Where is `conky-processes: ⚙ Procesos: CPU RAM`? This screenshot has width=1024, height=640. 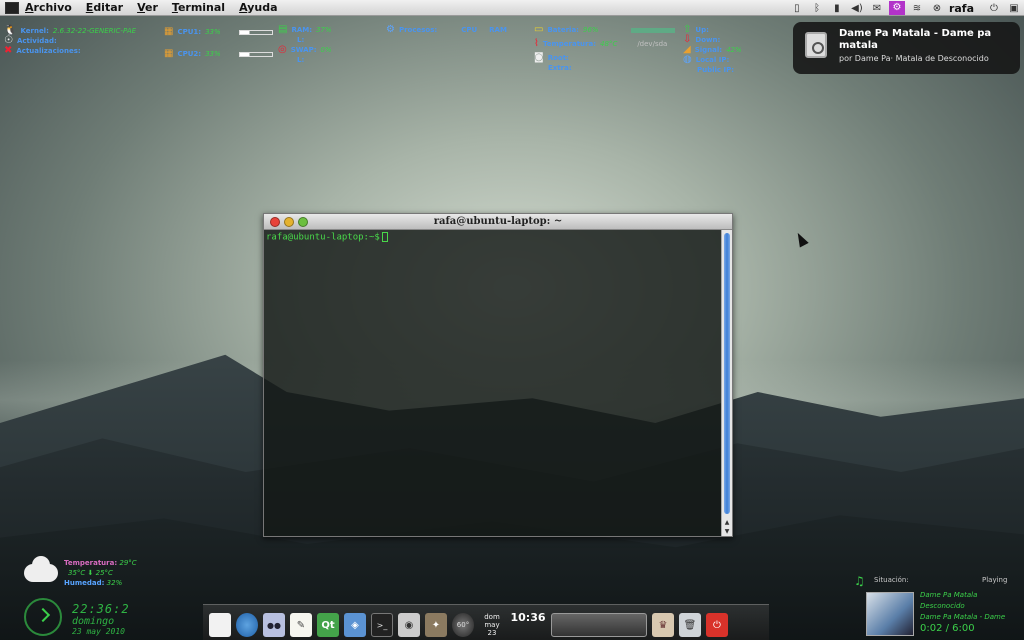
conky-processes: ⚙ Procesos: CPU RAM is located at coordinates (446, 29).